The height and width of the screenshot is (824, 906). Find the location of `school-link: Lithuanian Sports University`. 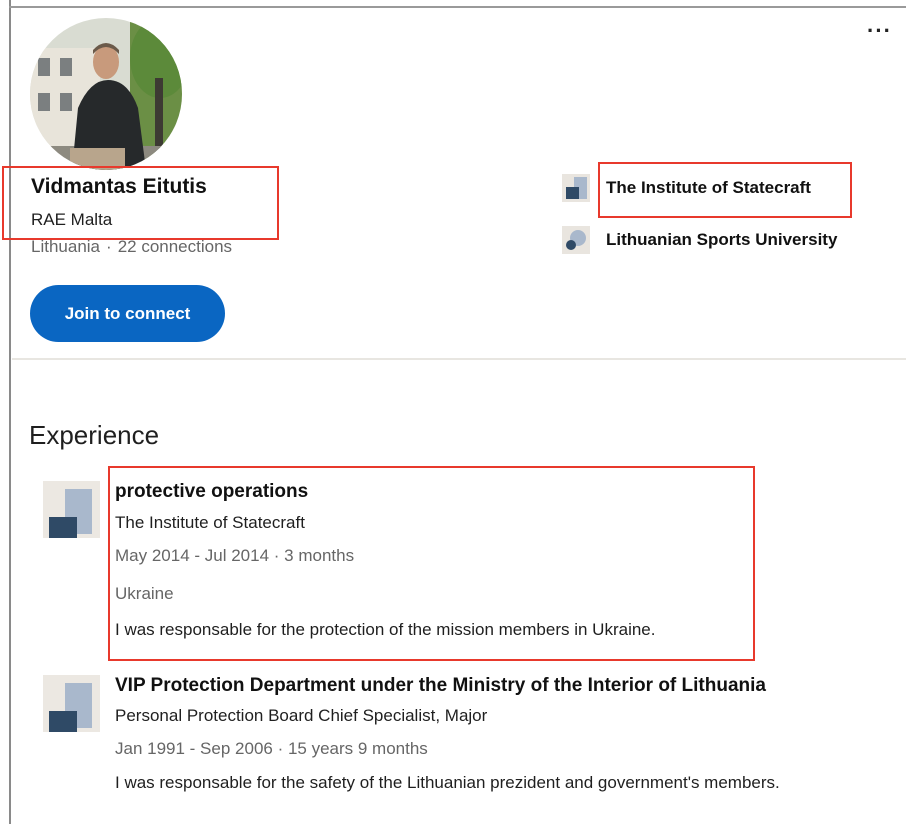

school-link: Lithuanian Sports University is located at coordinates (699, 240).